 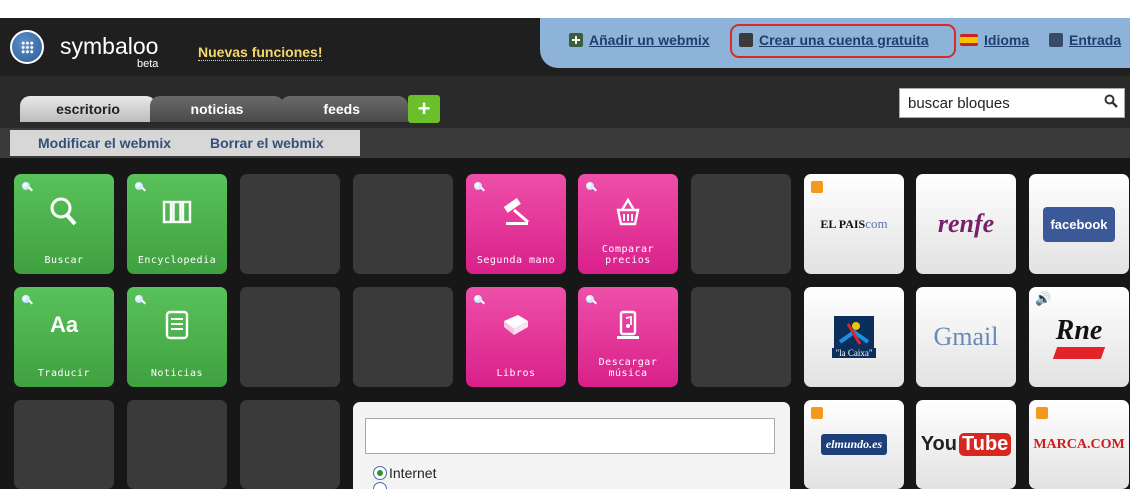 I want to click on pencil-icon, so click(x=746, y=40).